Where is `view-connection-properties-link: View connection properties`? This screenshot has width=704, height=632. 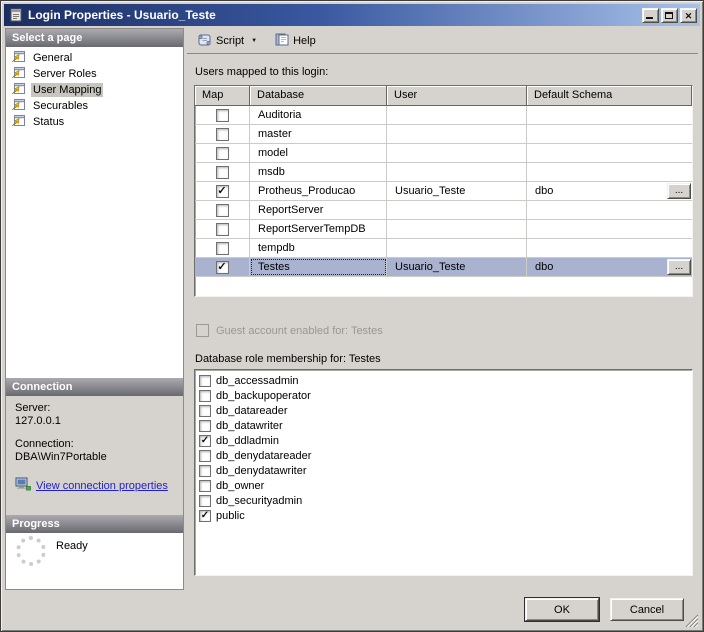 view-connection-properties-link: View connection properties is located at coordinates (102, 486).